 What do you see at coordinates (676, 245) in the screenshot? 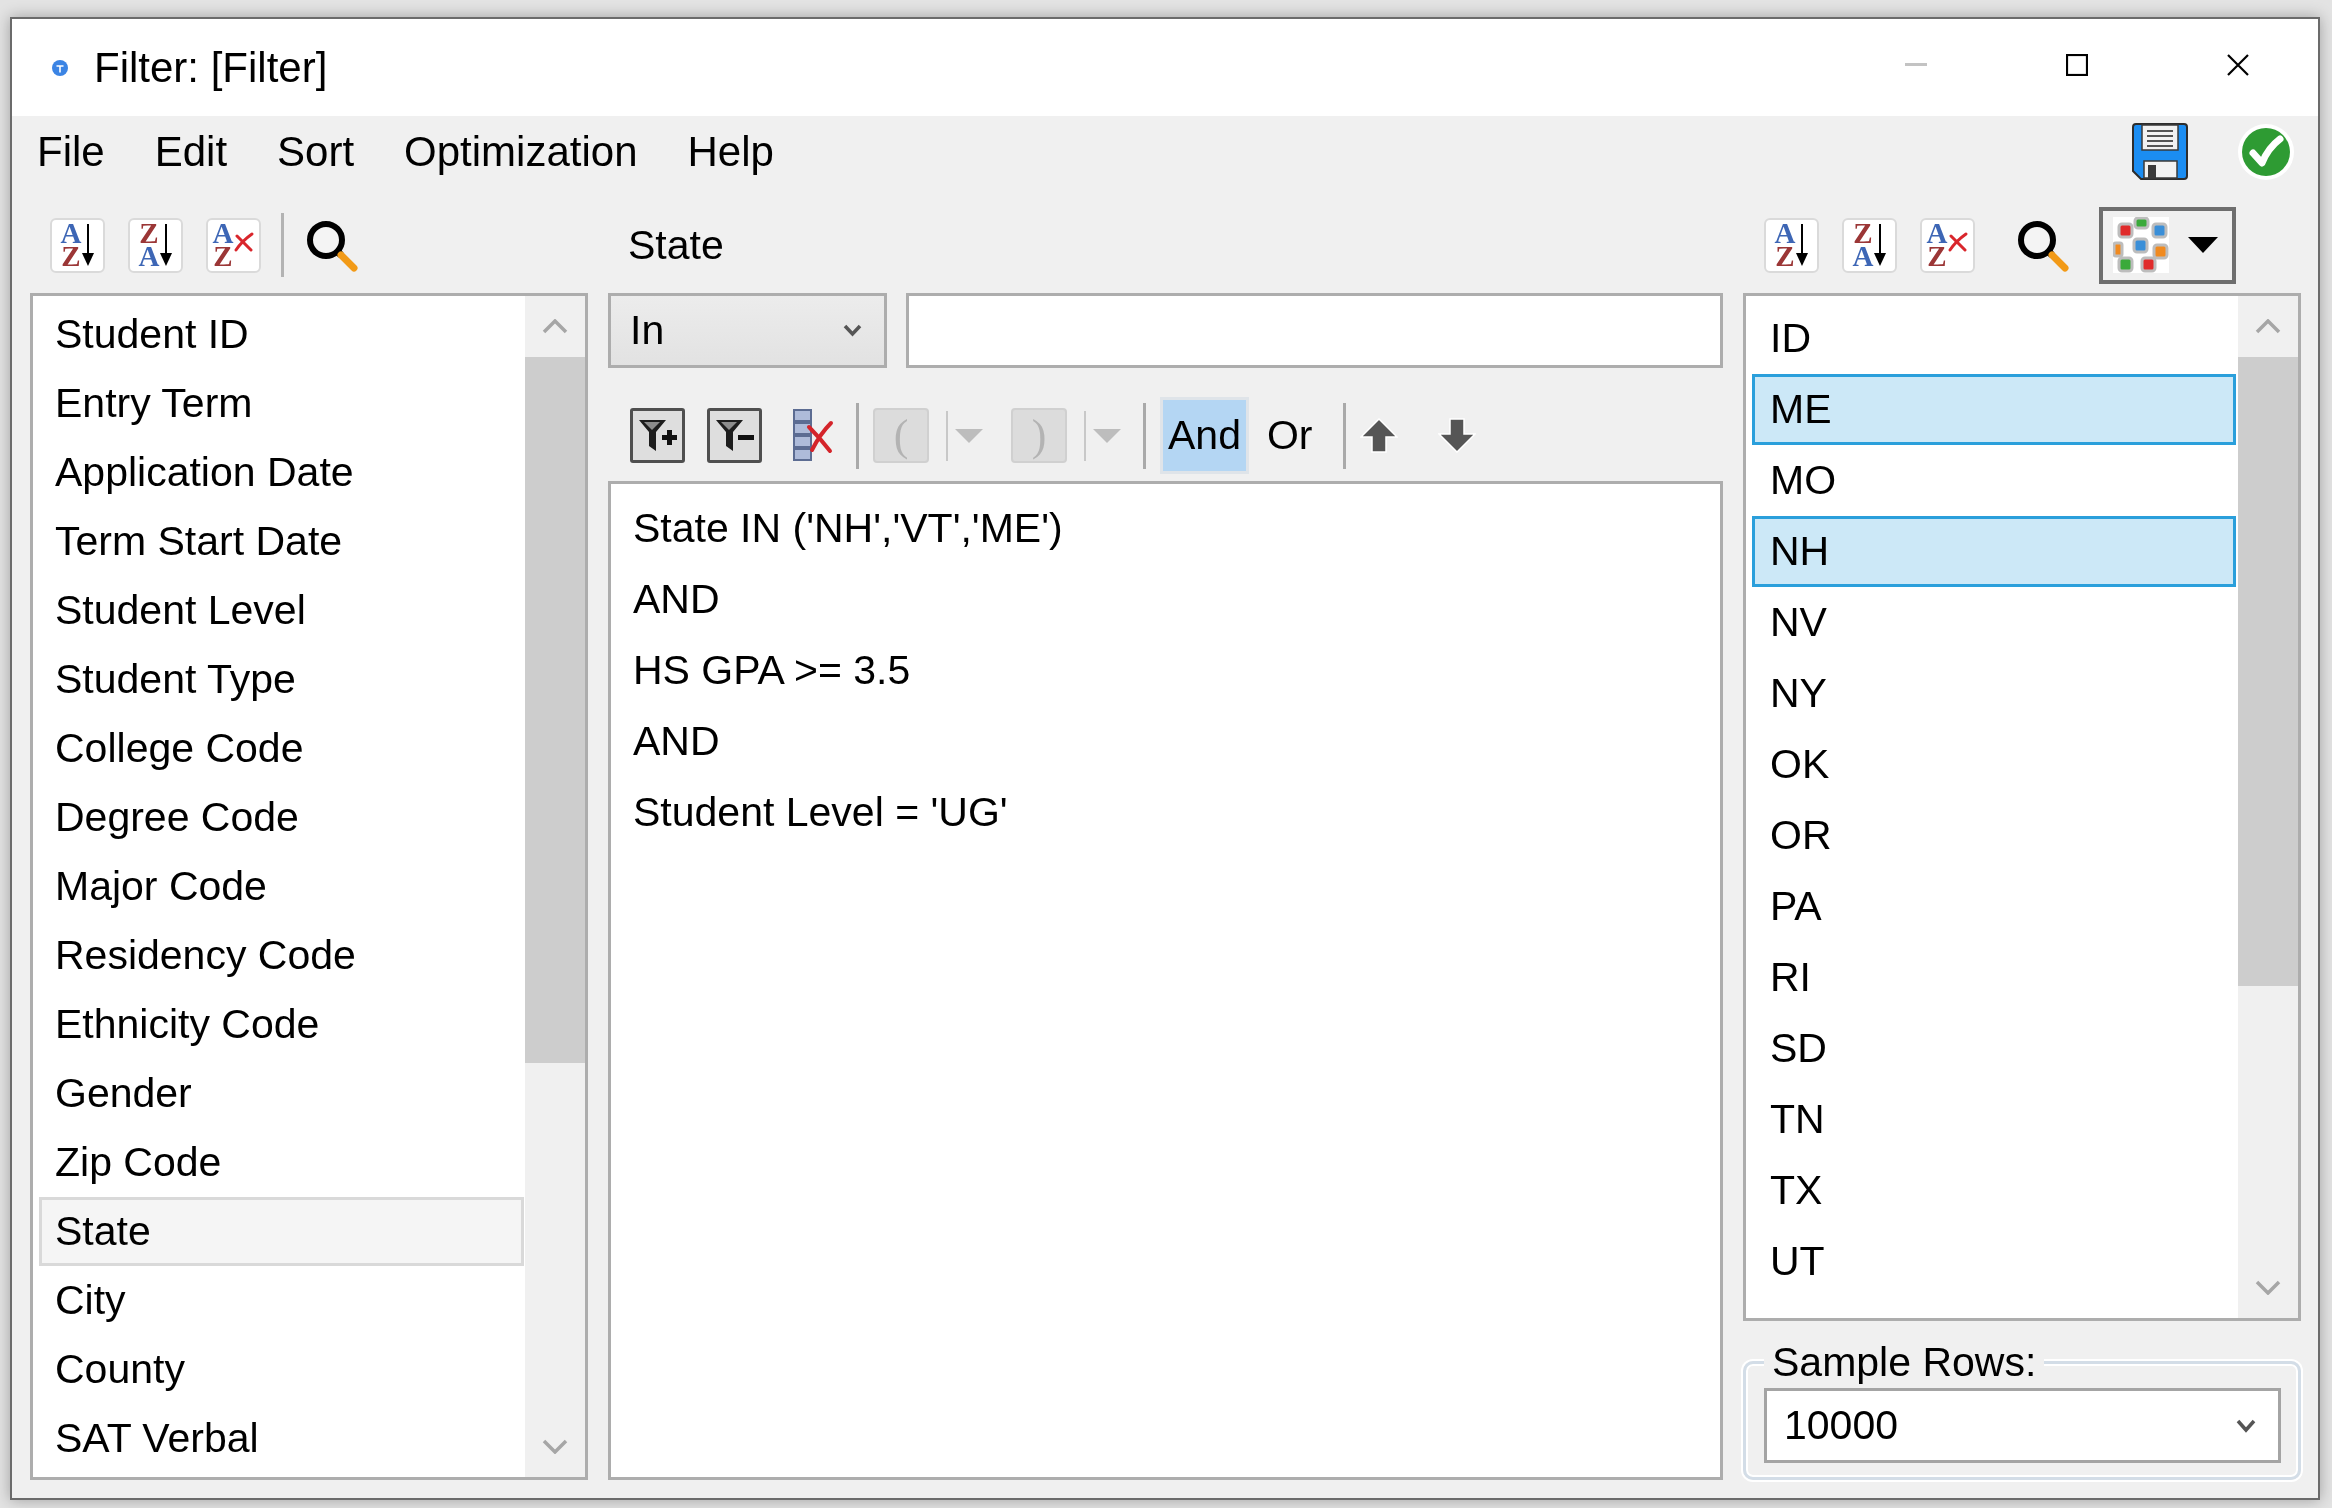
I see `field-label: State` at bounding box center [676, 245].